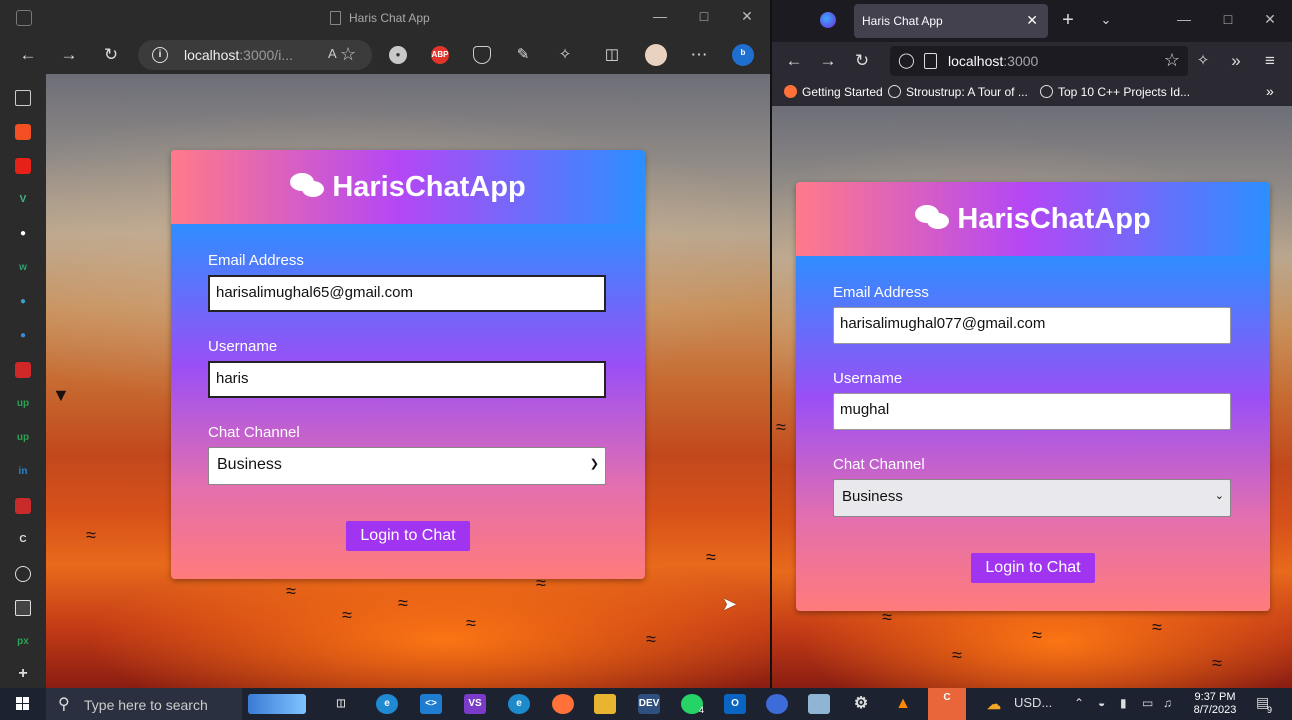 This screenshot has width=1292, height=720. What do you see at coordinates (1270, 19) in the screenshot?
I see `ff-close-button: ✕` at bounding box center [1270, 19].